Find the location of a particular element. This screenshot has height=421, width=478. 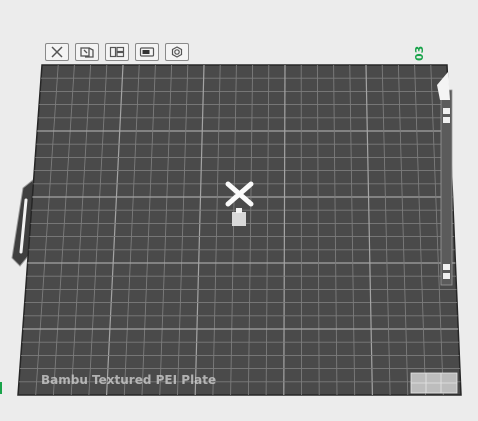

plate-label: Bambu Textured PEI Plate is located at coordinates (128, 380).